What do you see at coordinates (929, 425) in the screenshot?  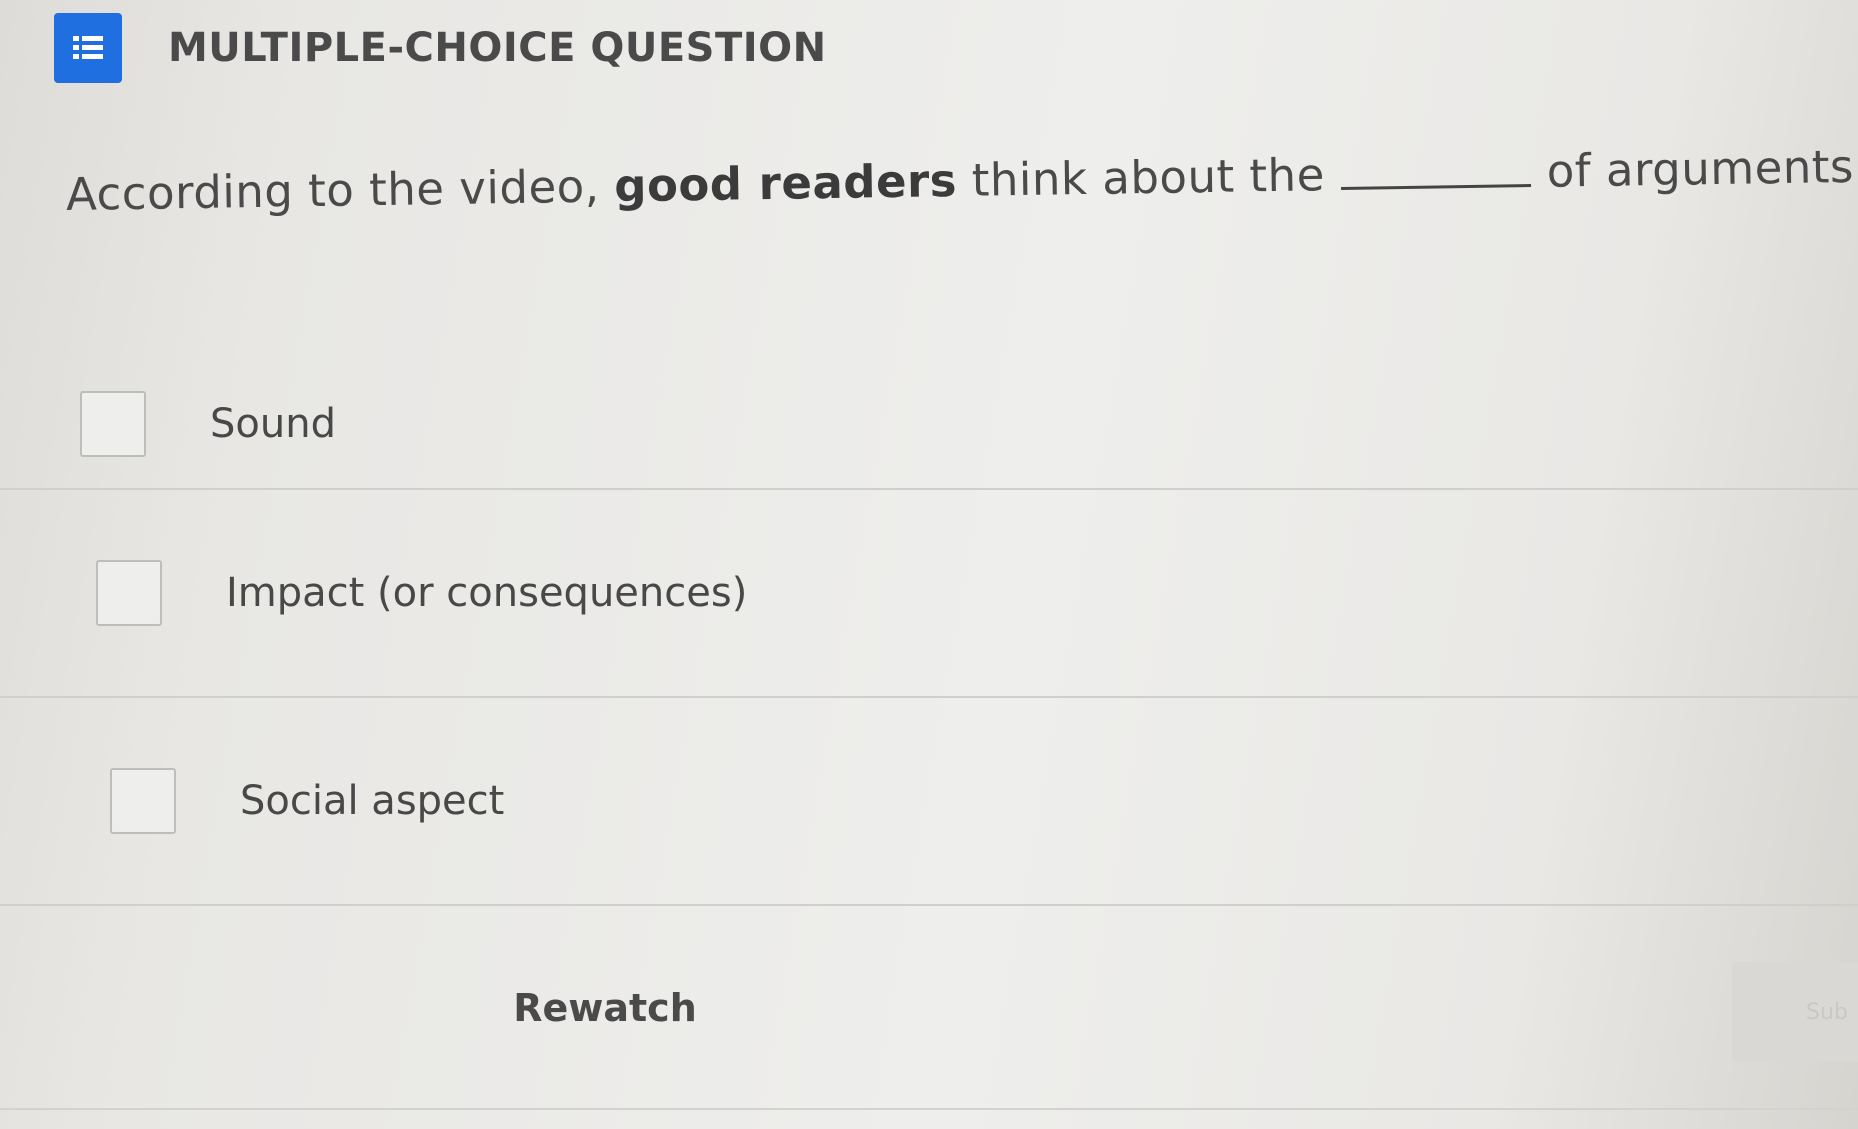 I see `option-sound: Sound` at bounding box center [929, 425].